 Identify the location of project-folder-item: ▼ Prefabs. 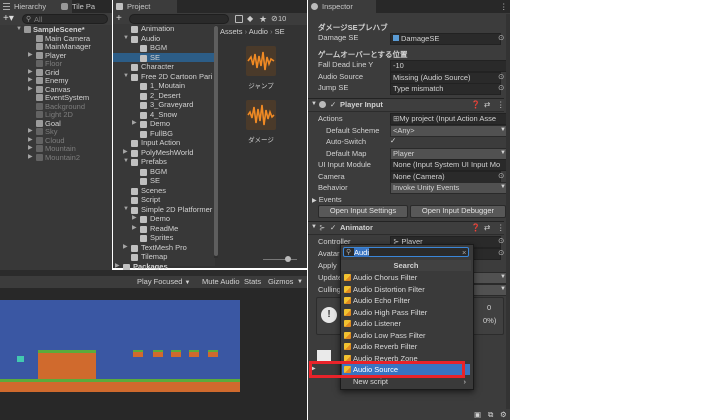
(163, 162).